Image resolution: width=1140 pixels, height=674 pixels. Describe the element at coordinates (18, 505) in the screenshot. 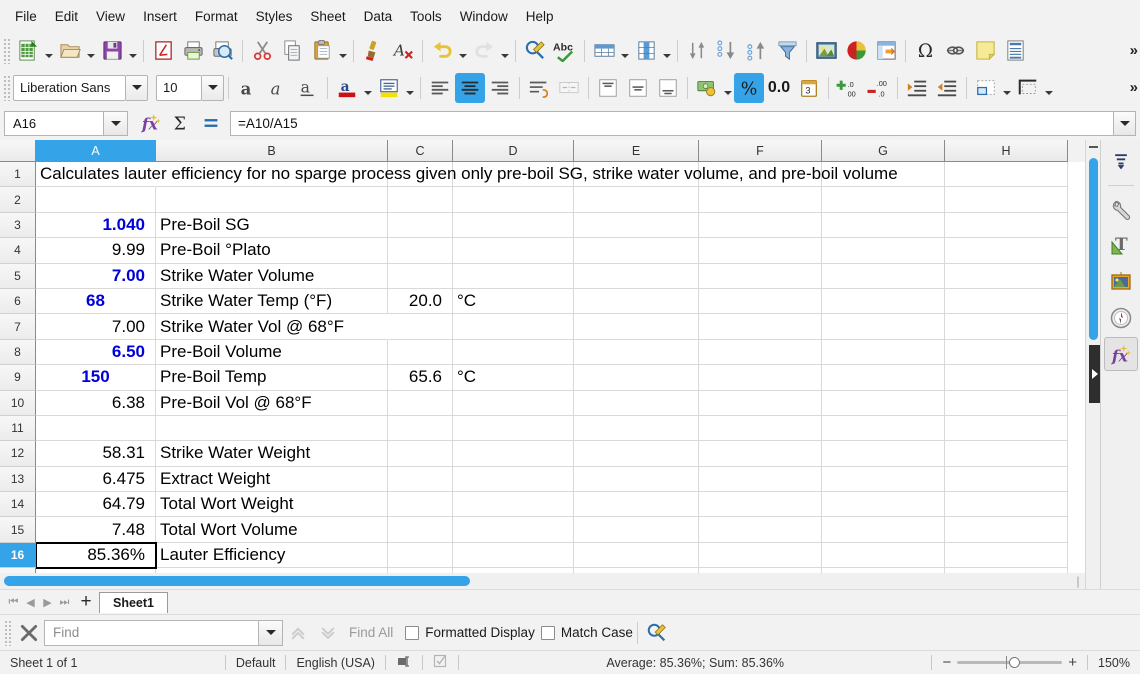

I see `row-header-14: 14` at that location.